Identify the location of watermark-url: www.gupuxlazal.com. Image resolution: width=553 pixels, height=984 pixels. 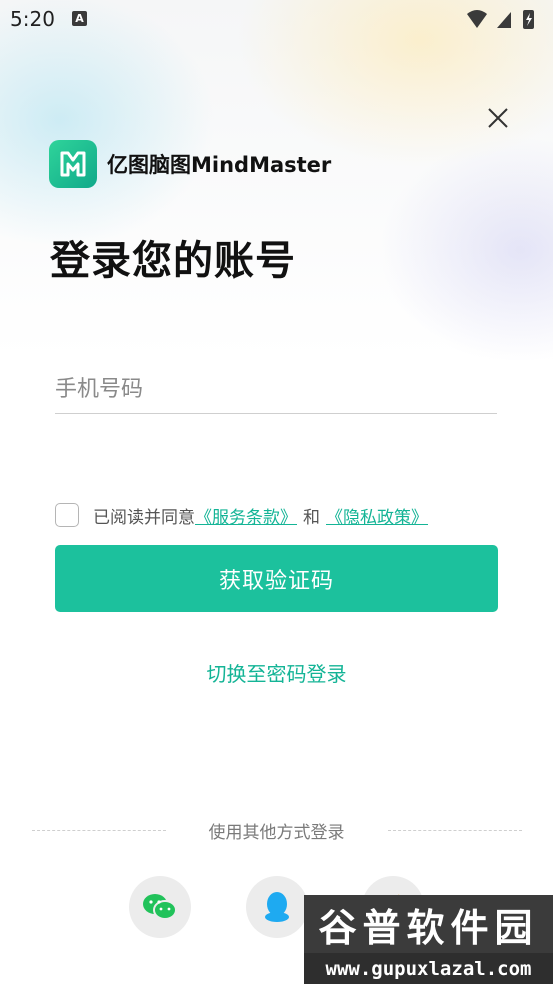
(428, 968).